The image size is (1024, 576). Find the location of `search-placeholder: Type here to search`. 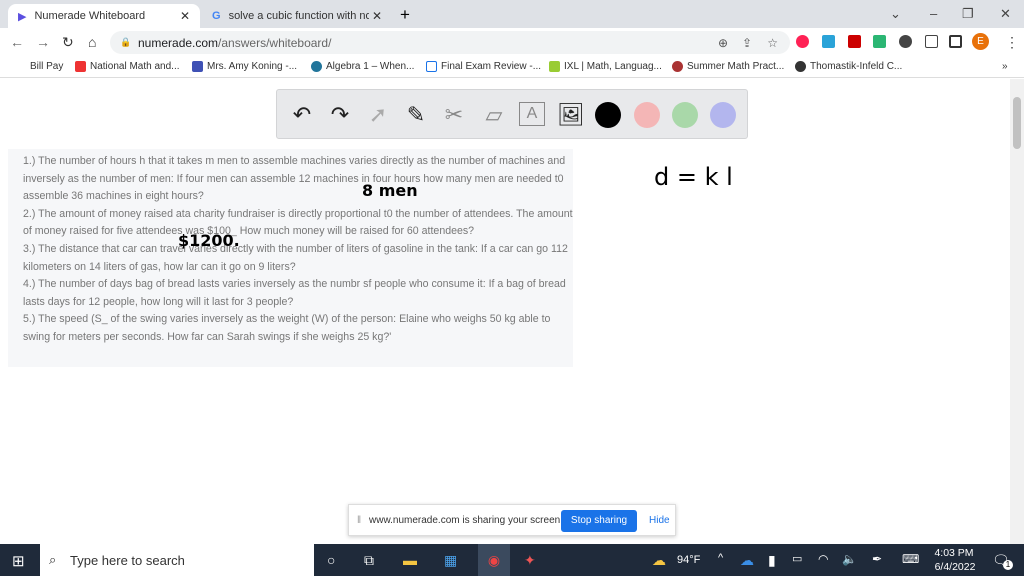

search-placeholder: Type here to search is located at coordinates (127, 560).